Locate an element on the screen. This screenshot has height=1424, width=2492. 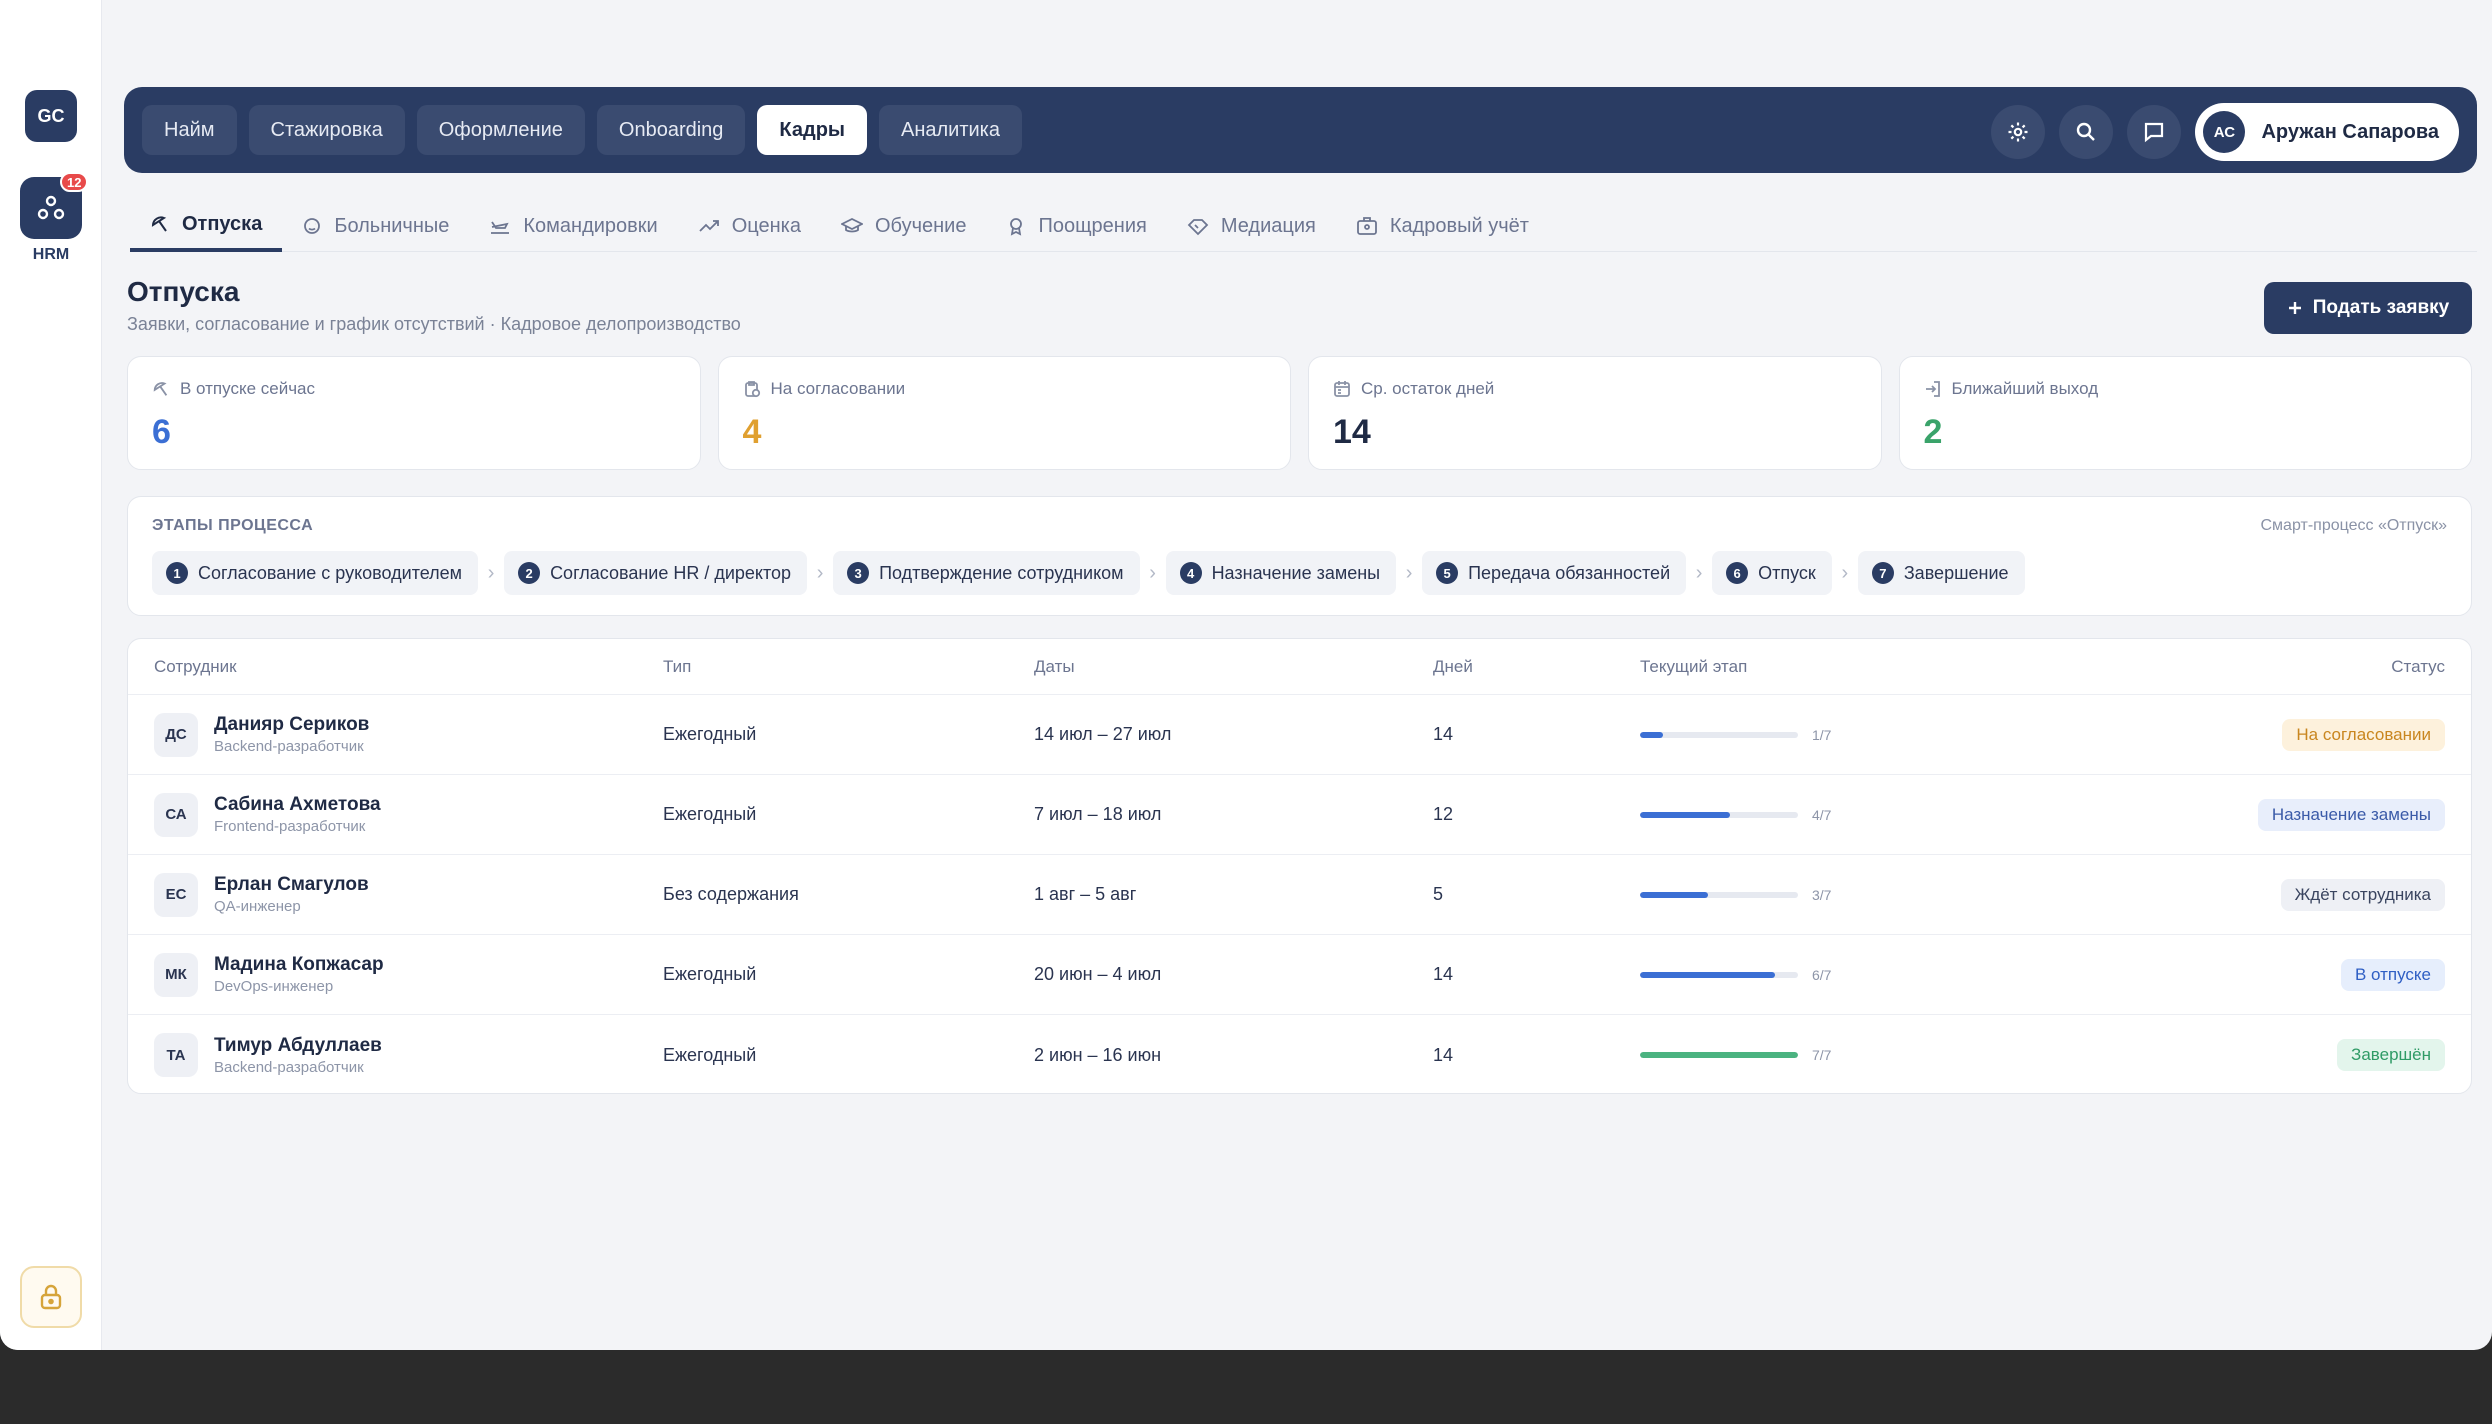
workspace-logo: GC is located at coordinates (51, 116).